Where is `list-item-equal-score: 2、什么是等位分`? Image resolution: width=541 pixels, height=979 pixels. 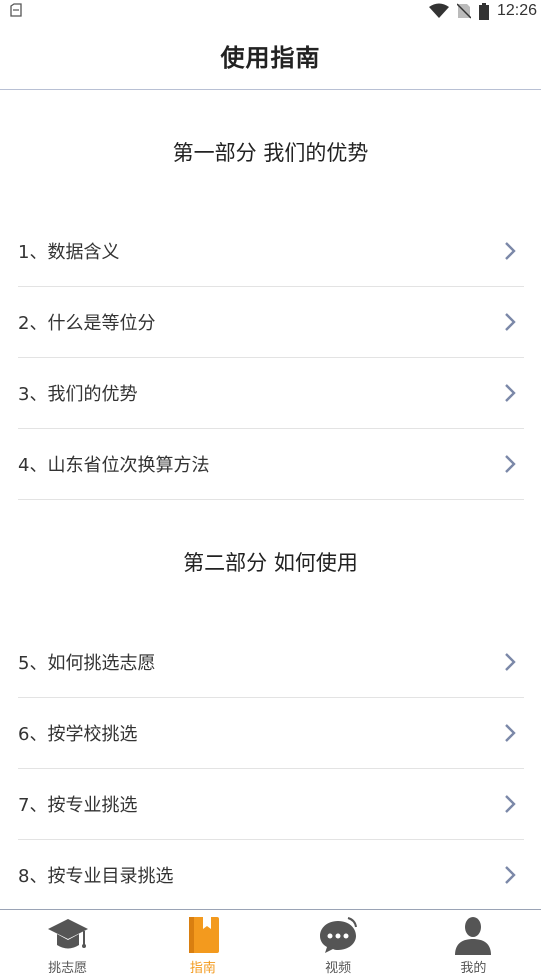 list-item-equal-score: 2、什么是等位分 is located at coordinates (271, 322).